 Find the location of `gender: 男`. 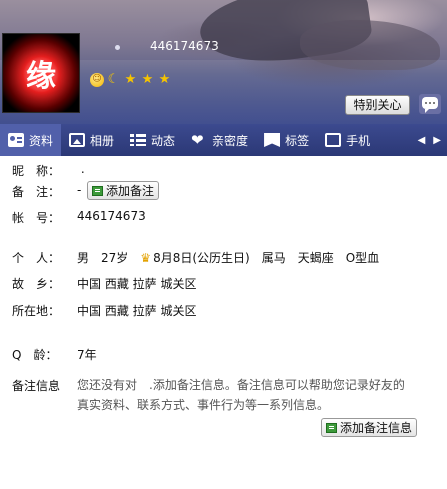

gender: 男 is located at coordinates (83, 258).